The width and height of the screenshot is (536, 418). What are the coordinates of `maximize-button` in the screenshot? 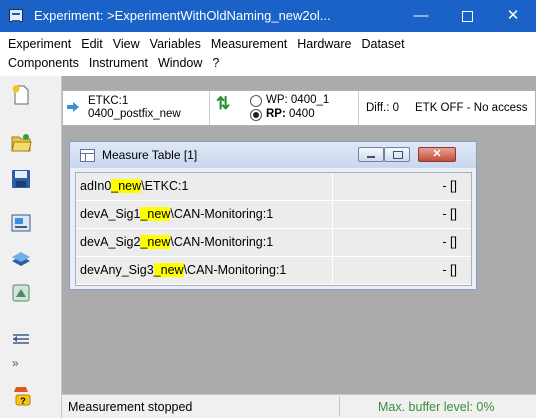 It's located at (467, 16).